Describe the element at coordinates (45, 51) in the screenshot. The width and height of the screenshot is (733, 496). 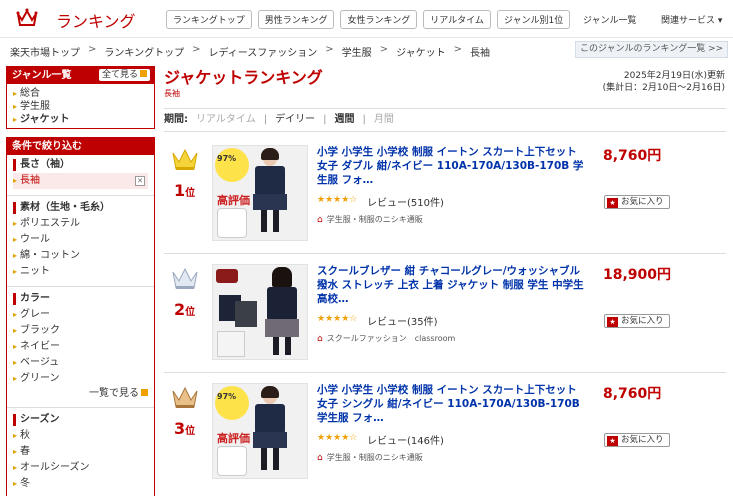
I see `breadcrumb-item: 楽天市場トップ` at that location.